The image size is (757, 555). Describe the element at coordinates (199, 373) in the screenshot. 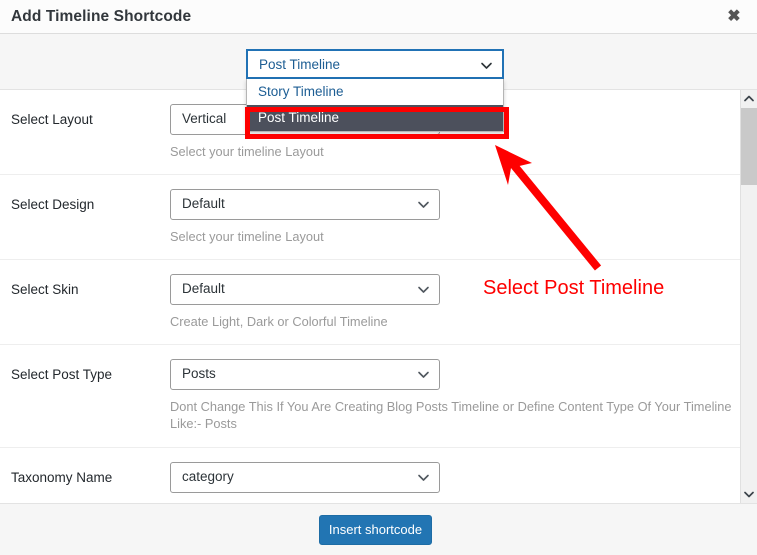

I see `select-post-type-value: Posts` at that location.